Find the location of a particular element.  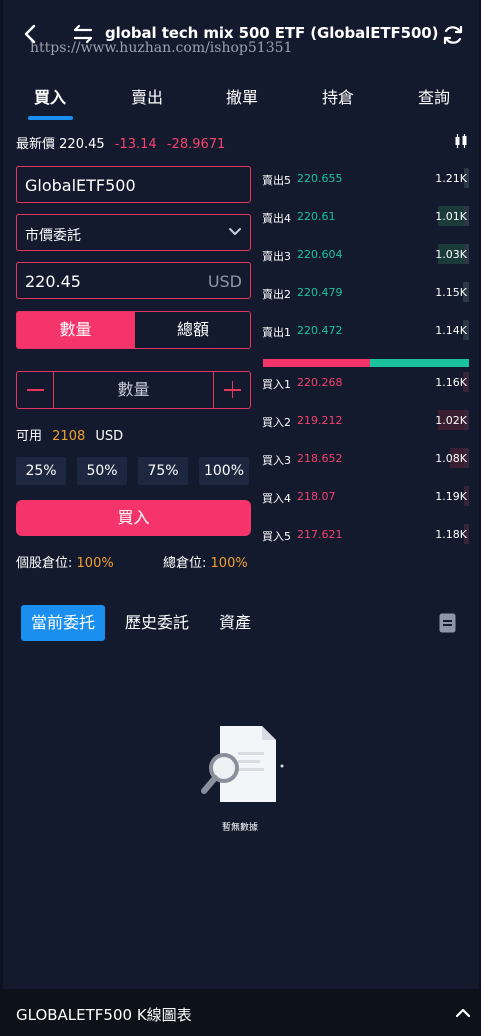

order-level-label: 買入1 is located at coordinates (276, 384).